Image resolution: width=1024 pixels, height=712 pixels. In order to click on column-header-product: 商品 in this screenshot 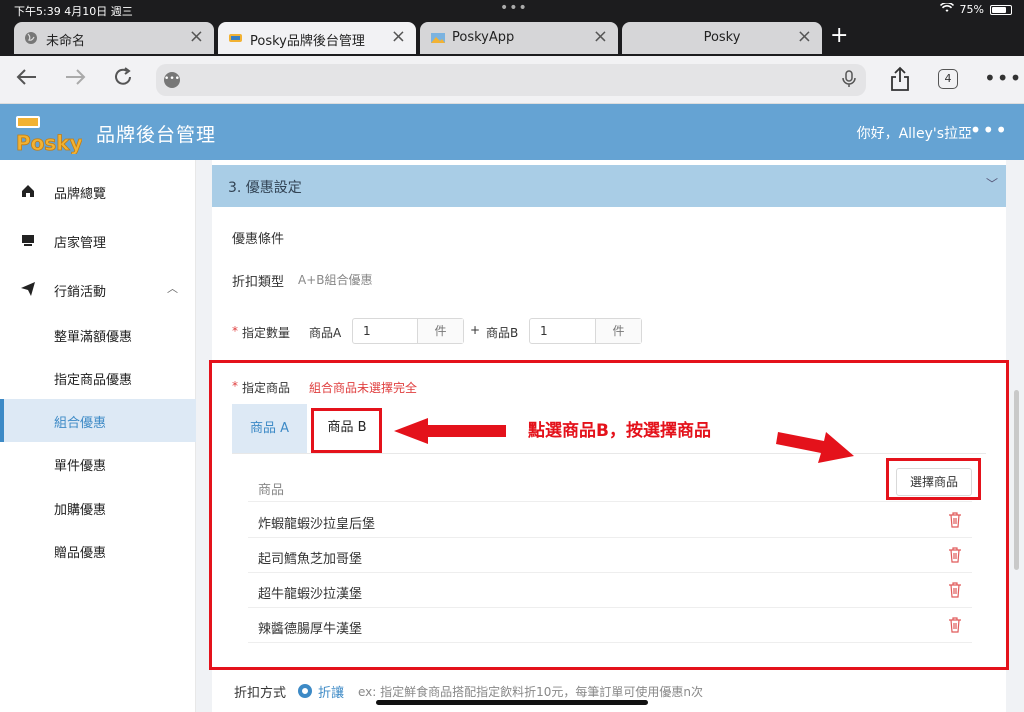, I will do `click(271, 490)`.